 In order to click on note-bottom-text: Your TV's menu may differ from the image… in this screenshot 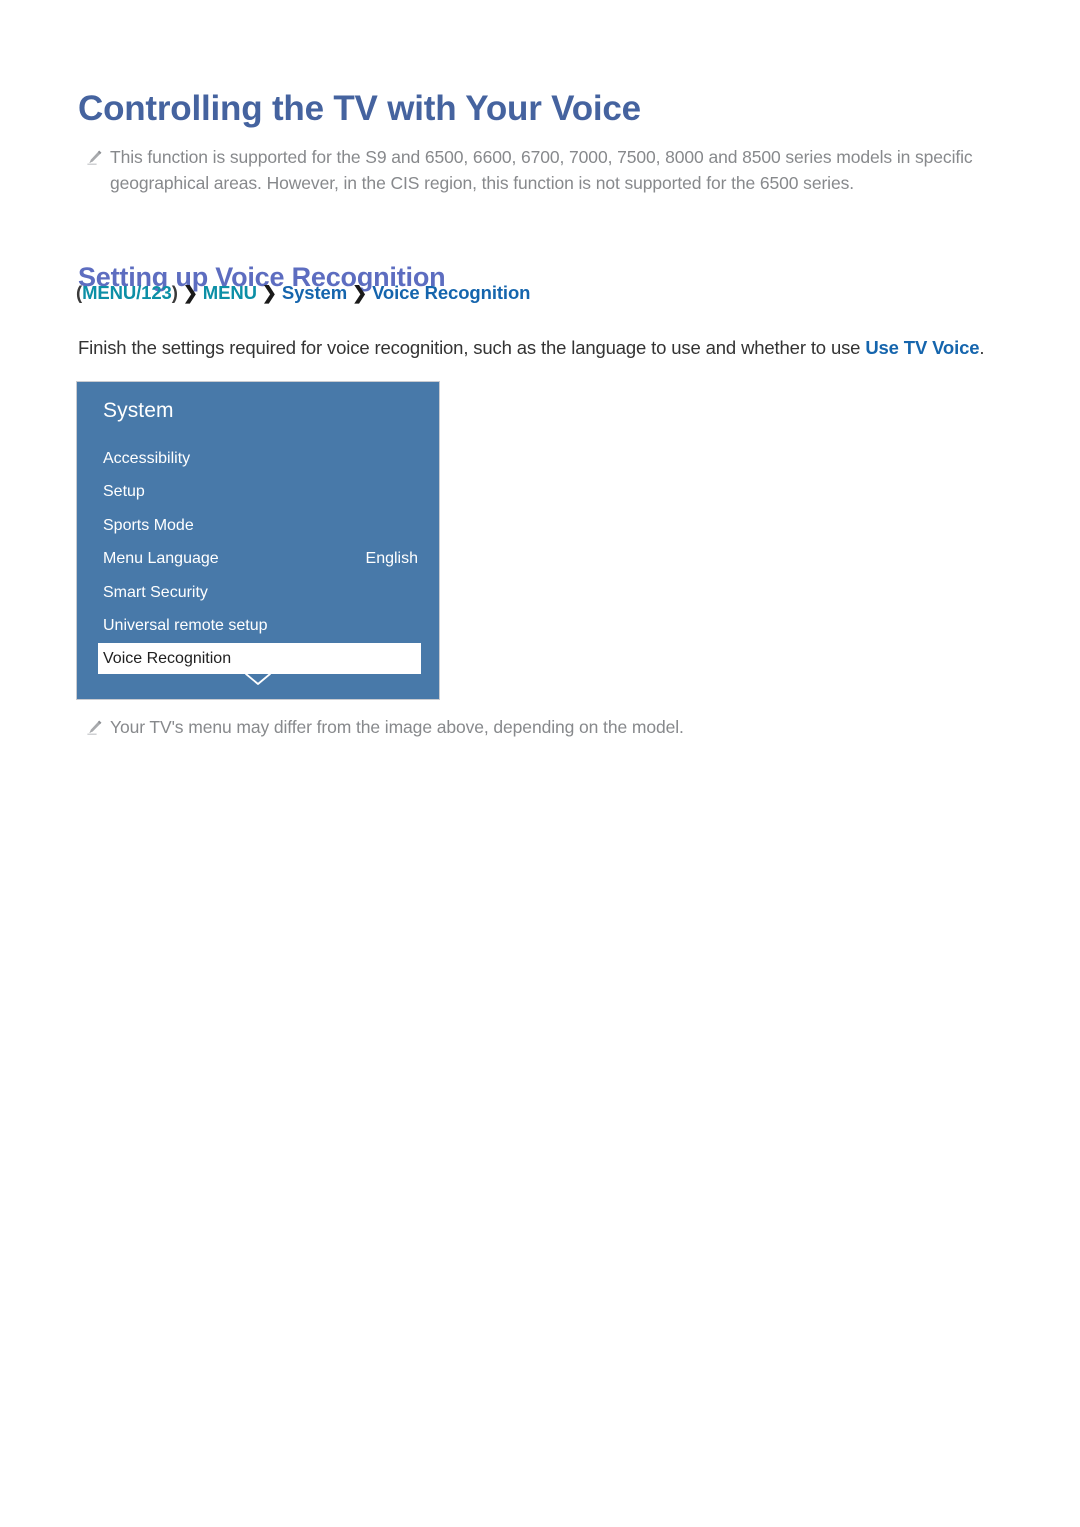, I will do `click(397, 727)`.